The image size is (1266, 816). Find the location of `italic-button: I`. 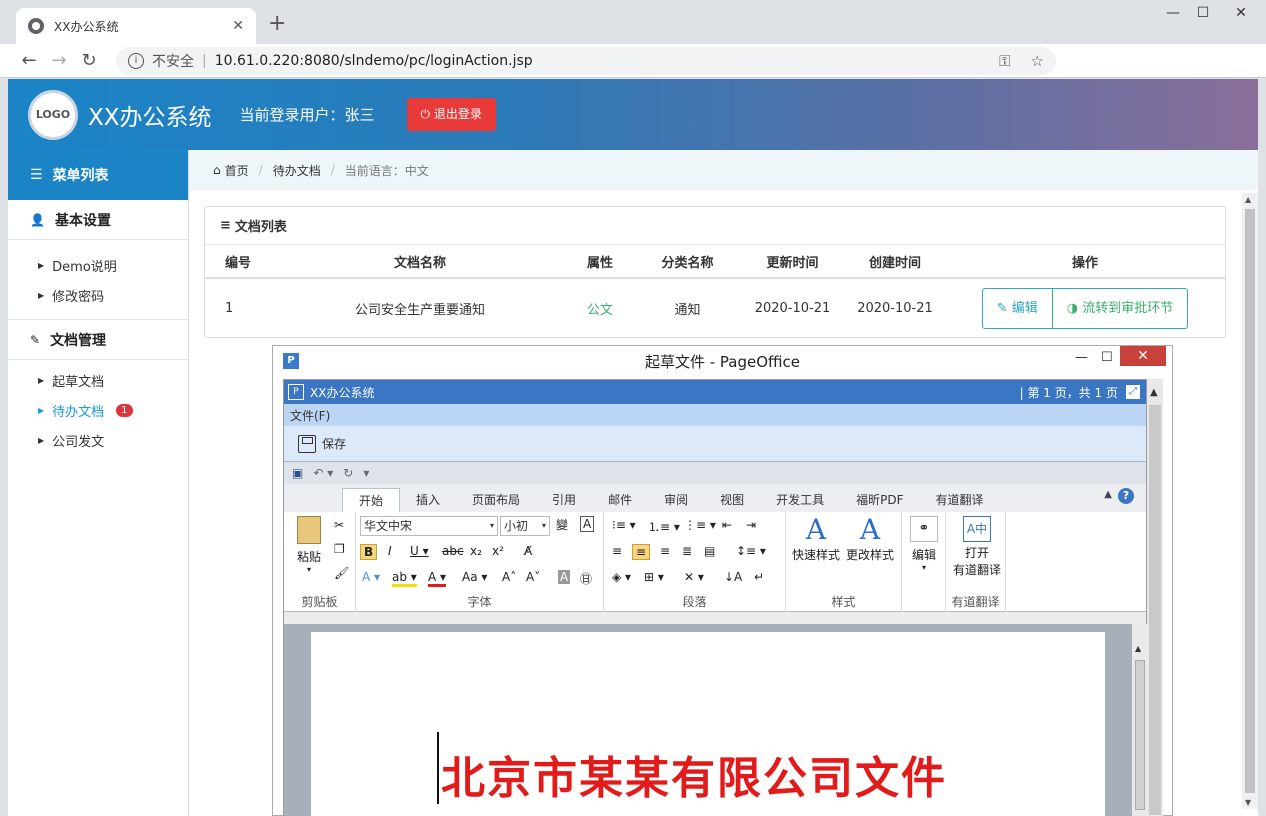

italic-button: I is located at coordinates (390, 551).